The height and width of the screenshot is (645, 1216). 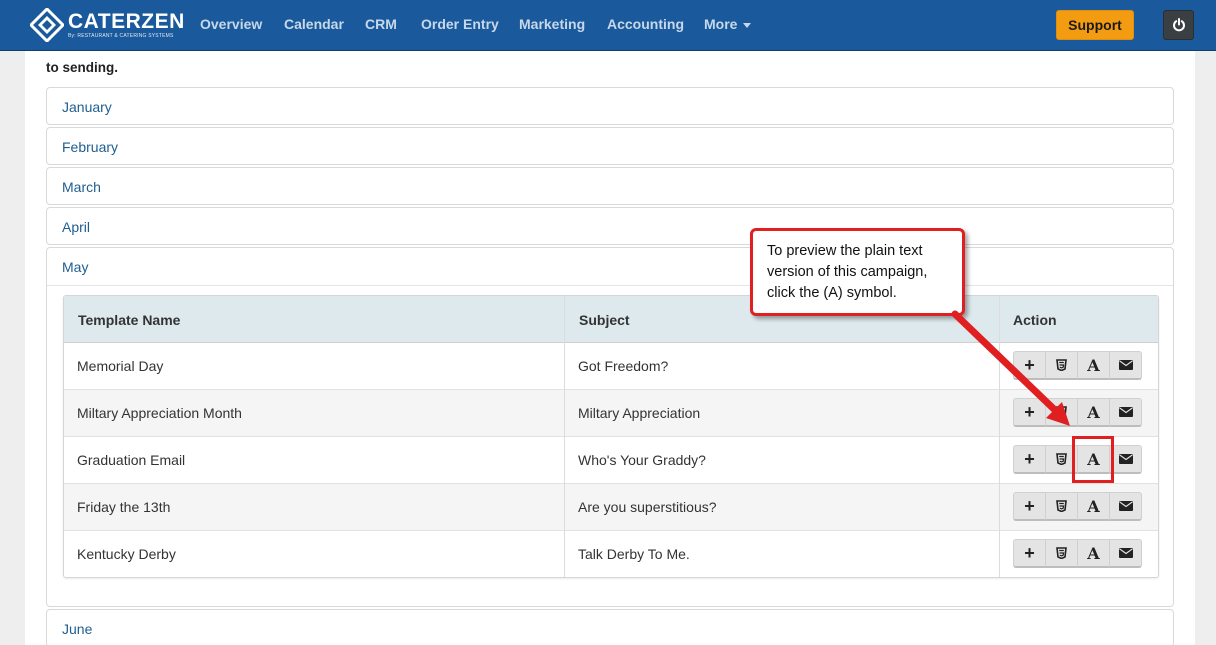 What do you see at coordinates (314, 24) in the screenshot?
I see `nav-calendar: Calendar` at bounding box center [314, 24].